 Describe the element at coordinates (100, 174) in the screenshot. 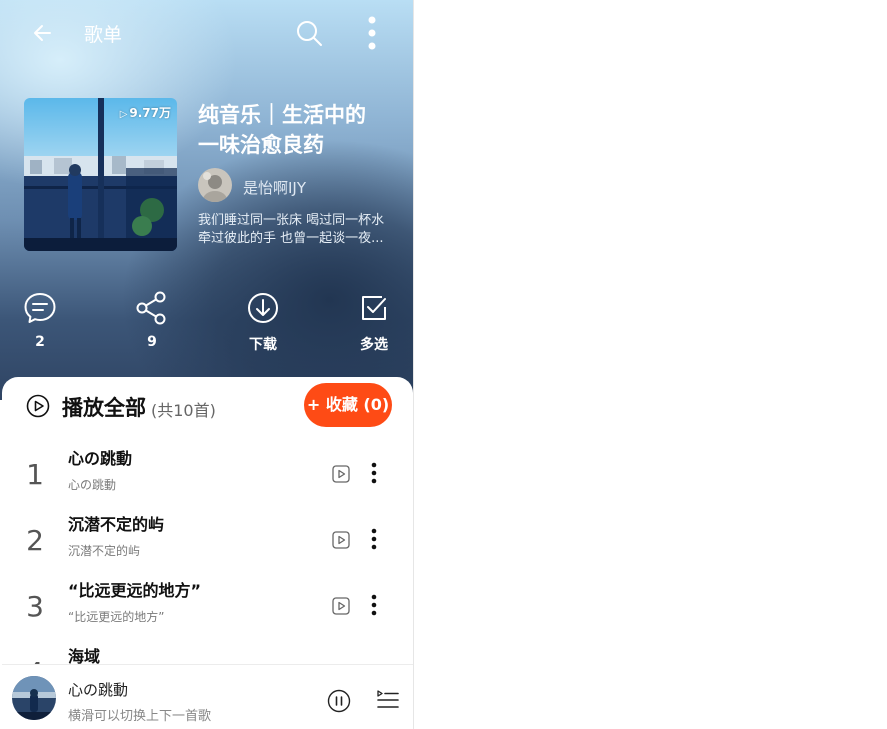

I see `playlist-cover: ▷ 9.77万` at that location.